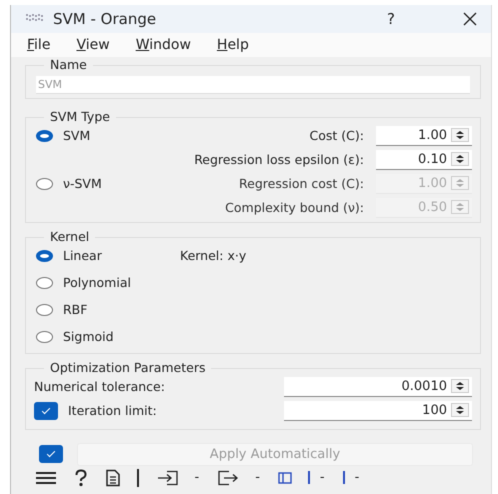  Describe the element at coordinates (38, 44) in the screenshot. I see `menu-item: File` at that location.